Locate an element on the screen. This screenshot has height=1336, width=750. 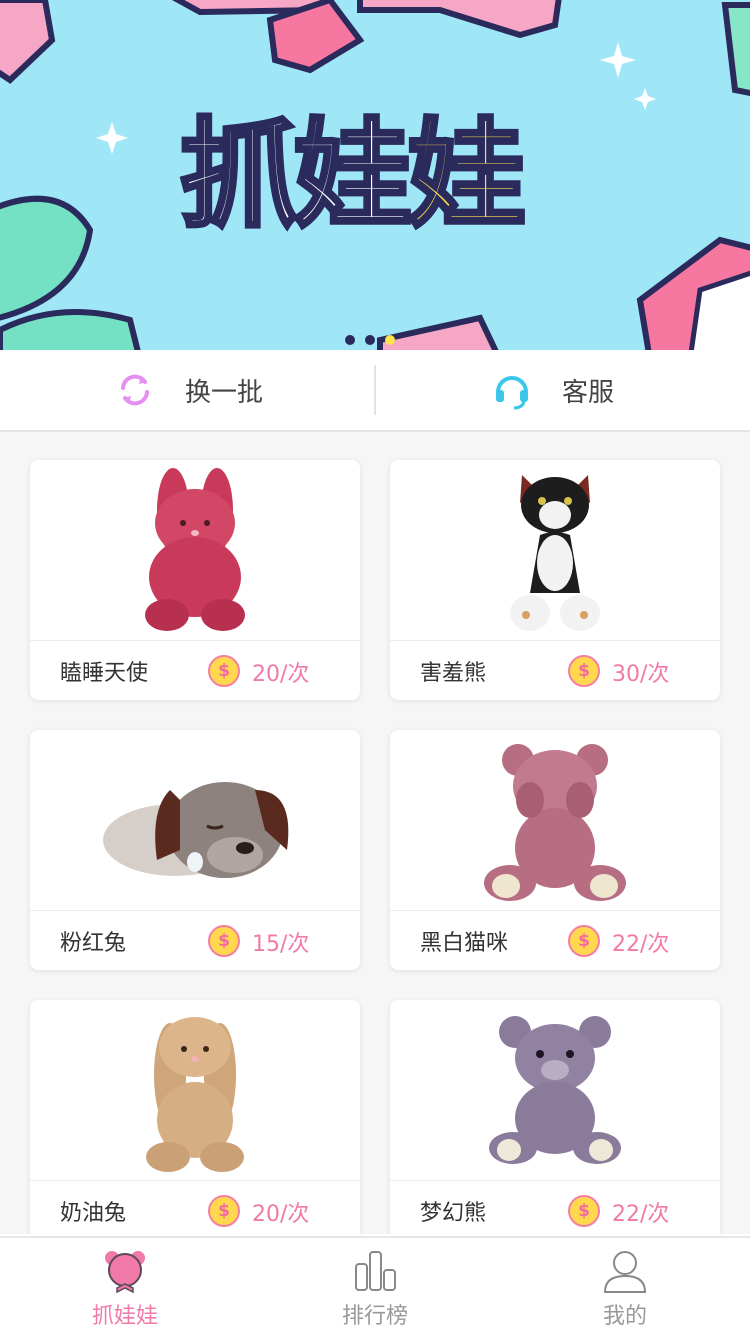
product-name: 害羞熊 is located at coordinates (453, 673).